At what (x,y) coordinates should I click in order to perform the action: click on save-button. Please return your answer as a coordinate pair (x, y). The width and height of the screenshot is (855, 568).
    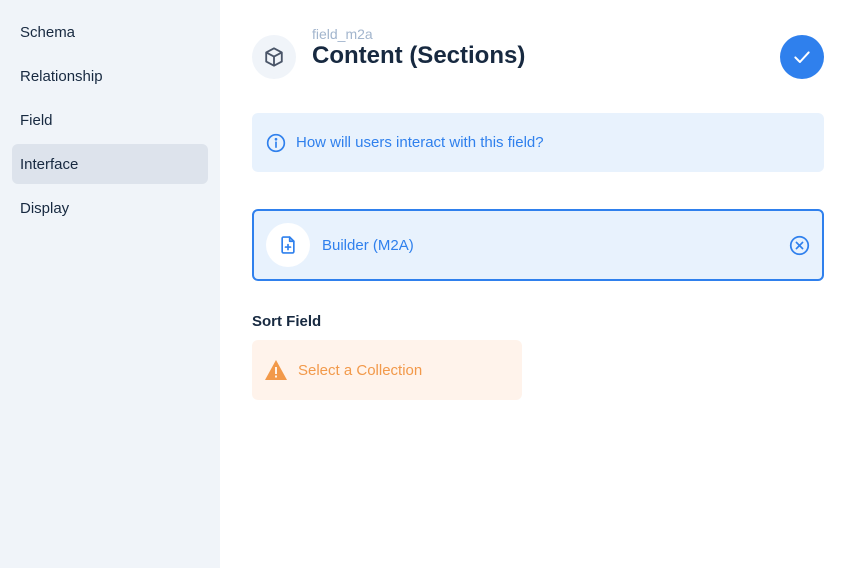
    Looking at the image, I should click on (802, 57).